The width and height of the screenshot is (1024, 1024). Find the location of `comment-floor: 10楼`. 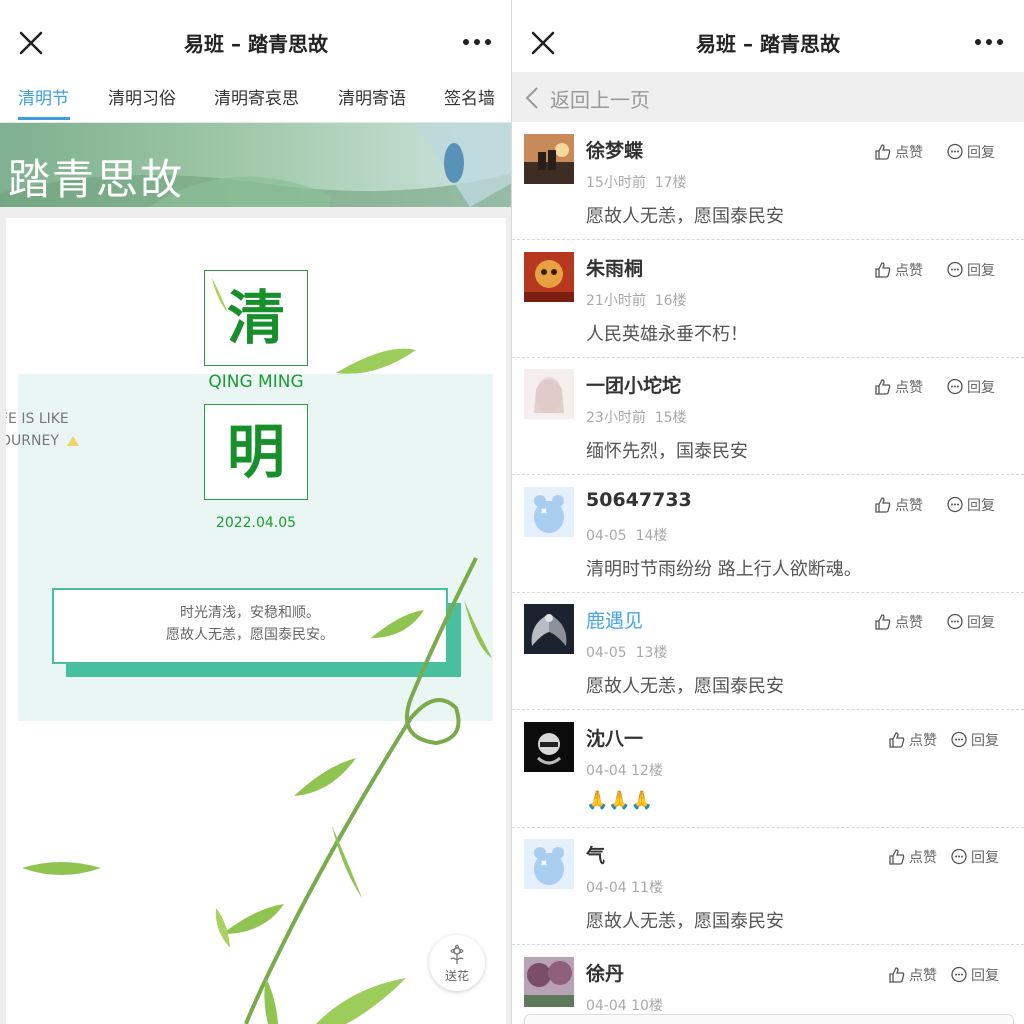

comment-floor: 10楼 is located at coordinates (647, 1005).